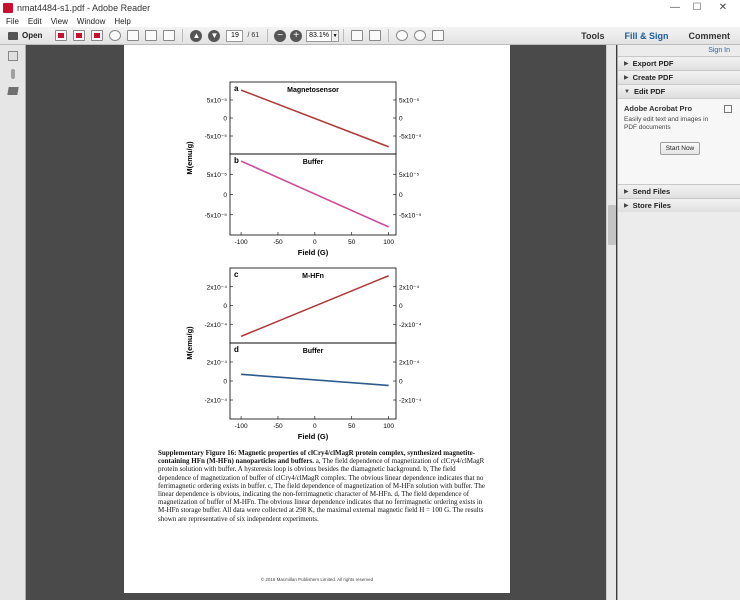 This screenshot has width=740, height=600. I want to click on series-line-a, so click(314, 118).